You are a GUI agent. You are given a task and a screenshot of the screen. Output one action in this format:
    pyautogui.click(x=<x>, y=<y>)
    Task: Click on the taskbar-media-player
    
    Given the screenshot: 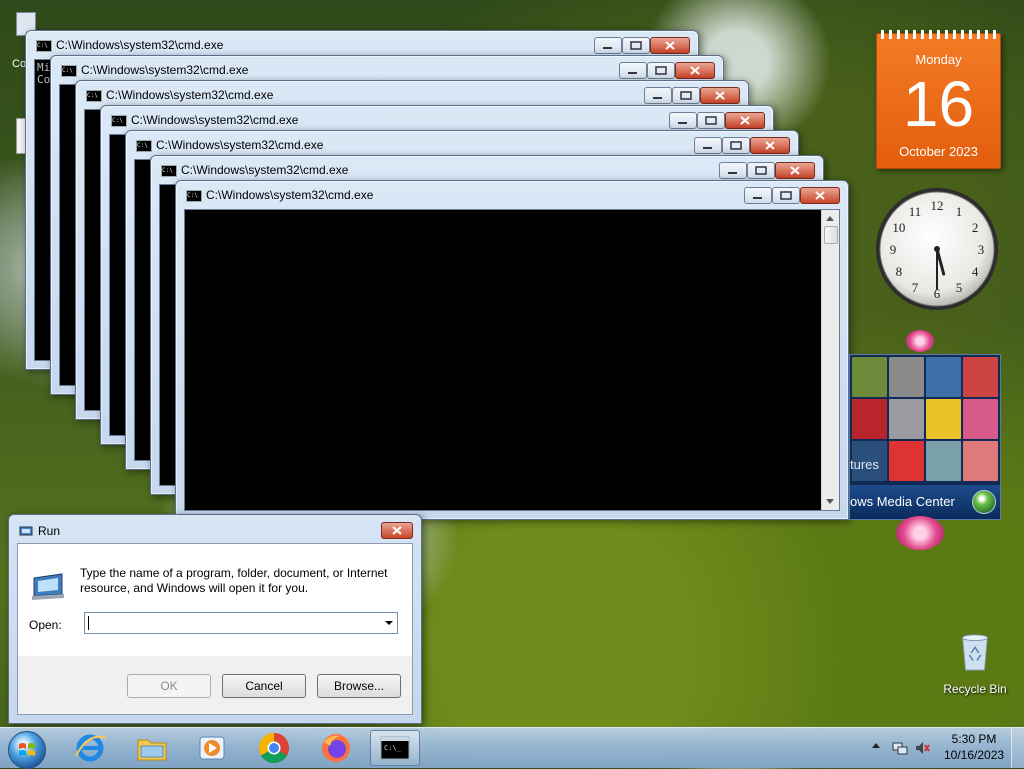 What is the action you would take?
    pyautogui.click(x=212, y=748)
    